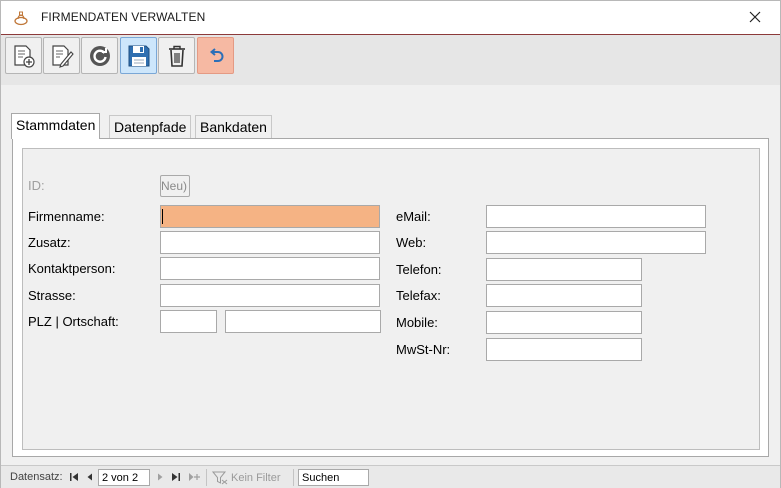  I want to click on new-record-icon, so click(24, 56).